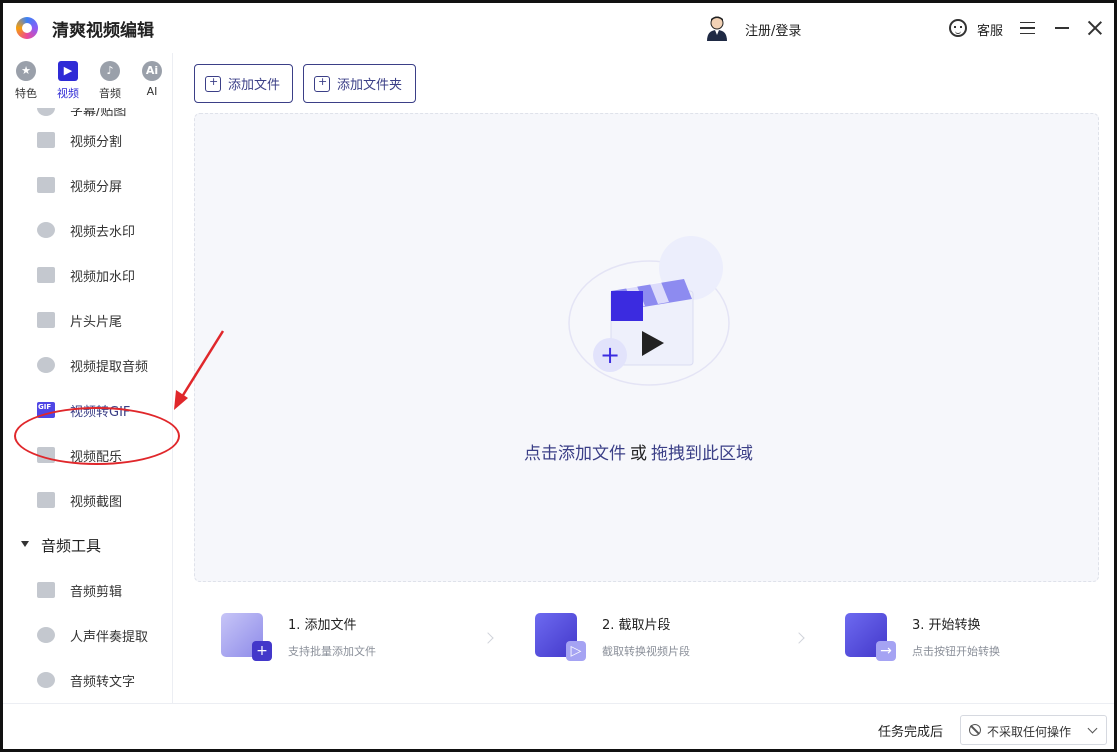 This screenshot has height=752, width=1117. I want to click on split-icon, so click(46, 140).